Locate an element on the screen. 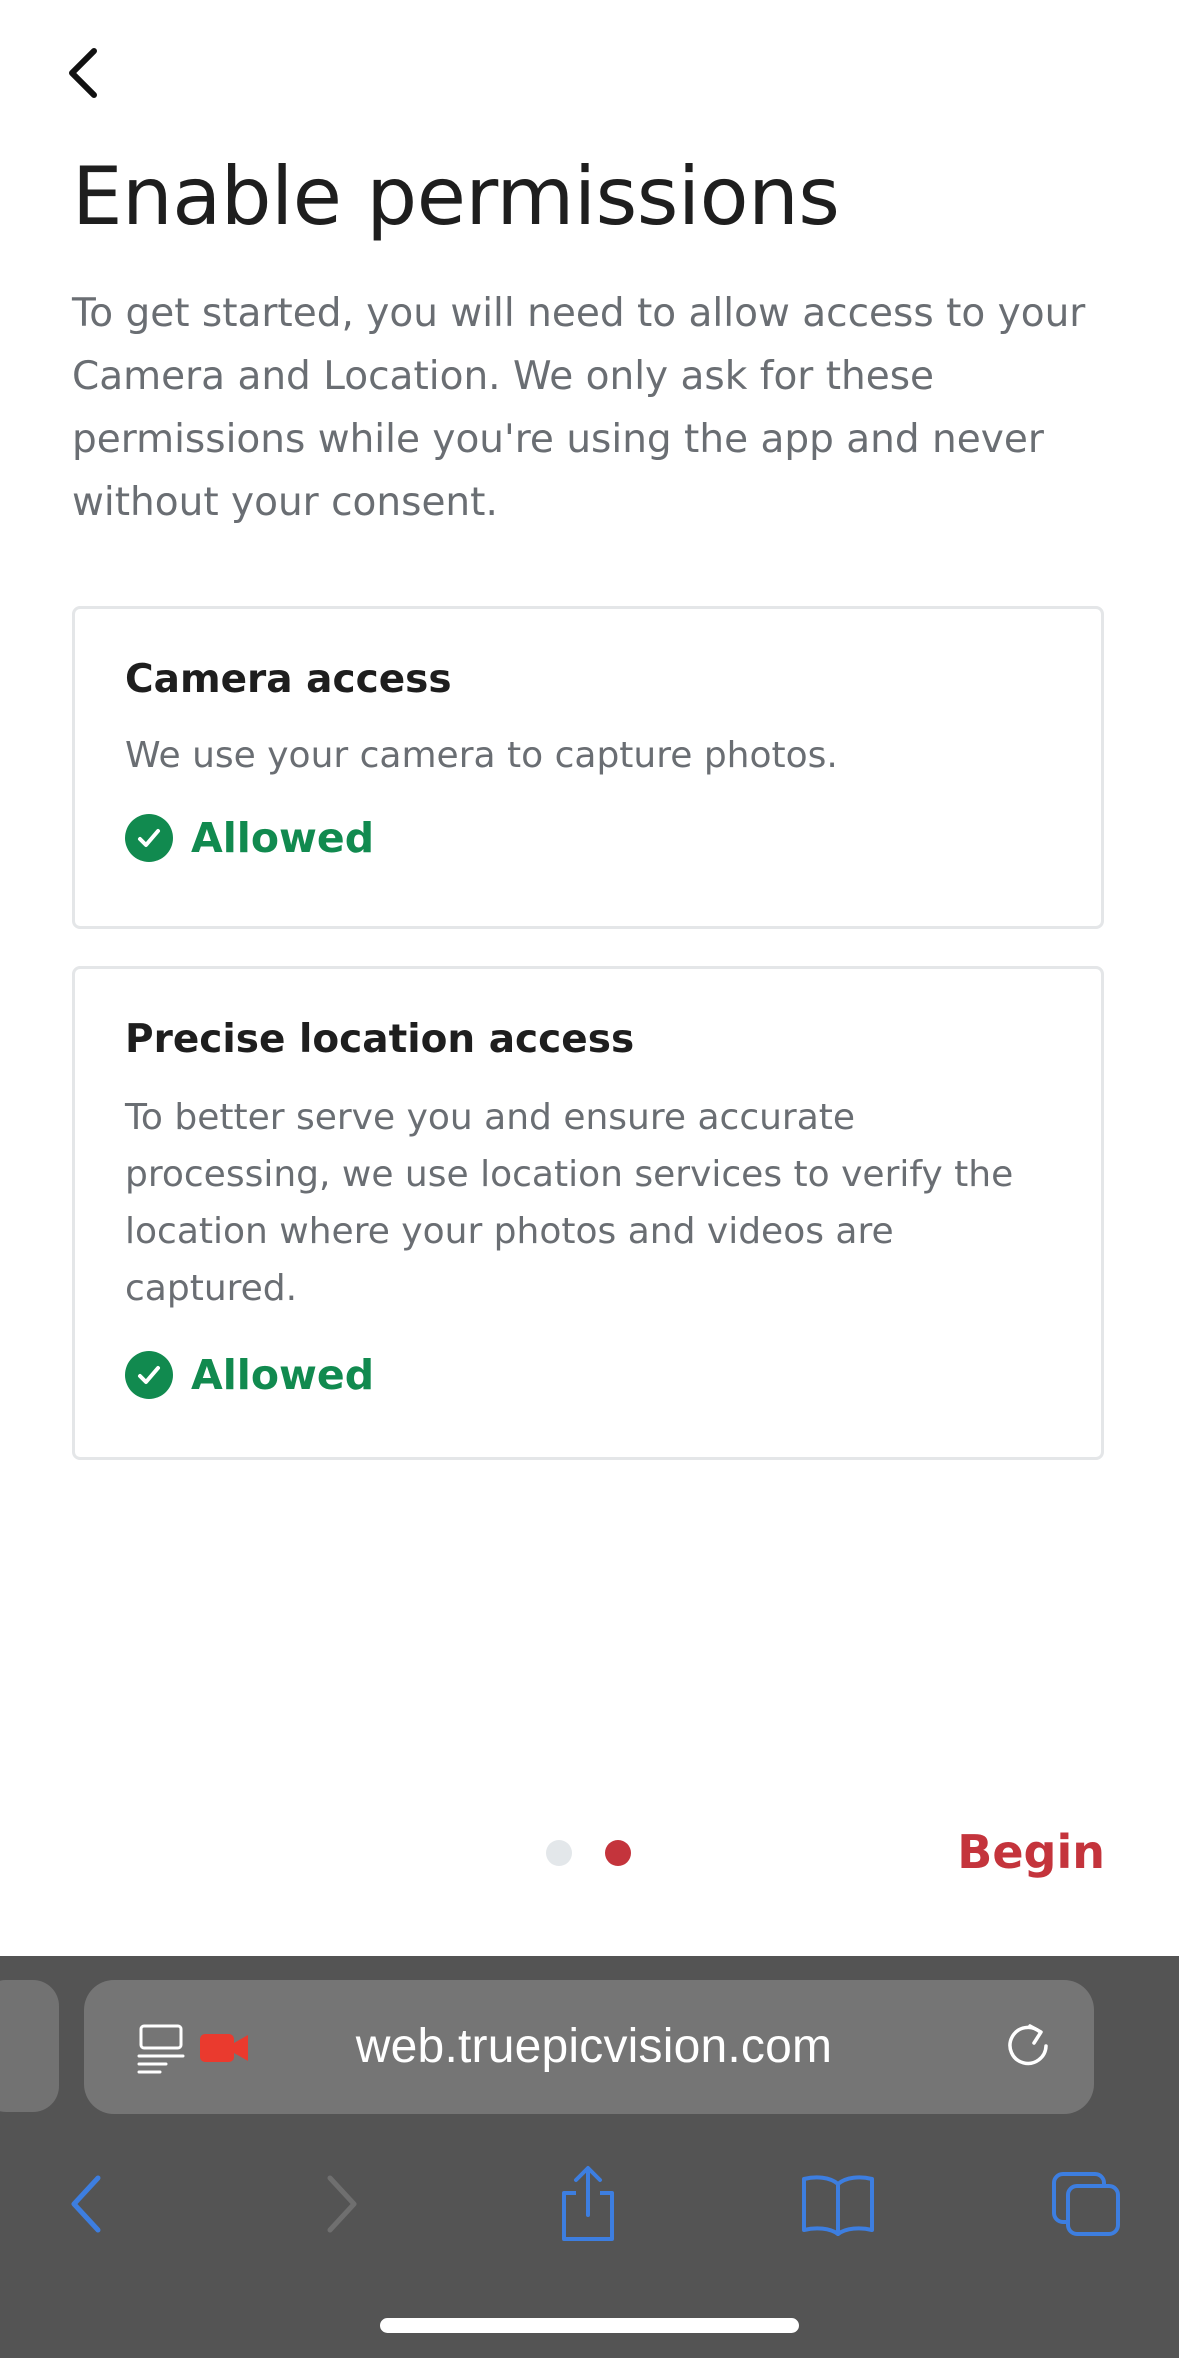 Image resolution: width=1179 pixels, height=2358 pixels. back-arrow-icon is located at coordinates (86, 2204).